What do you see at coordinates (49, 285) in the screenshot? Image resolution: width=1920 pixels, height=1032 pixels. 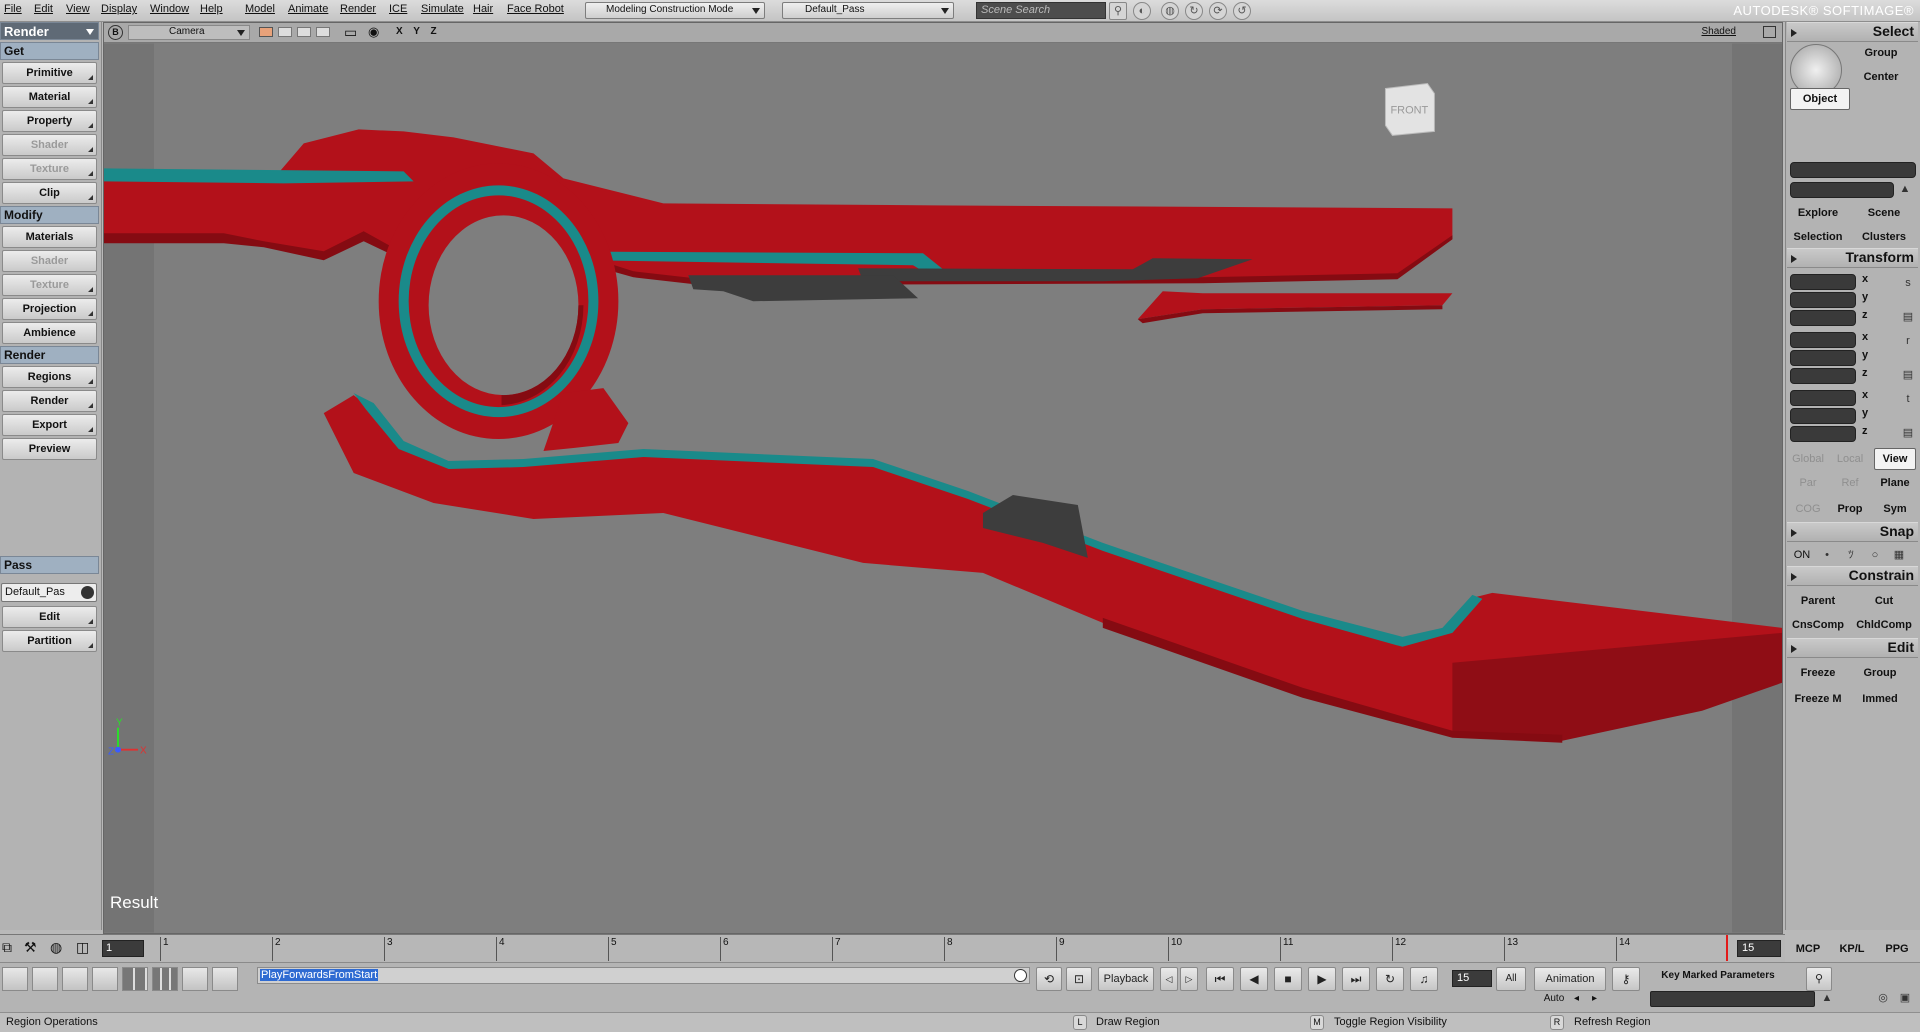 I see `modify-texture-button: Texture` at bounding box center [49, 285].